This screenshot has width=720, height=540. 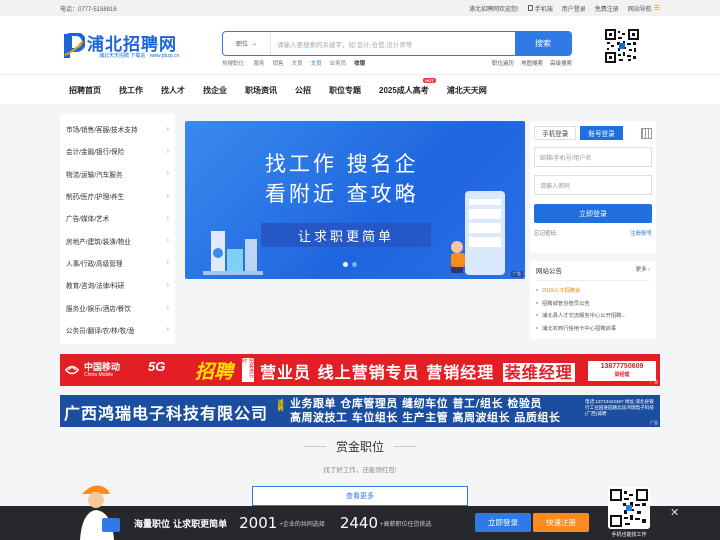 I want to click on login-link: 用户登录, so click(x=574, y=8).